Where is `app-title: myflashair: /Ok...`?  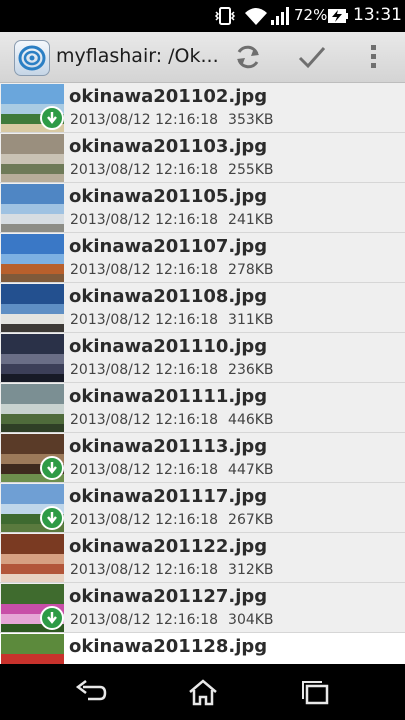 app-title: myflashair: /Ok... is located at coordinates (137, 56).